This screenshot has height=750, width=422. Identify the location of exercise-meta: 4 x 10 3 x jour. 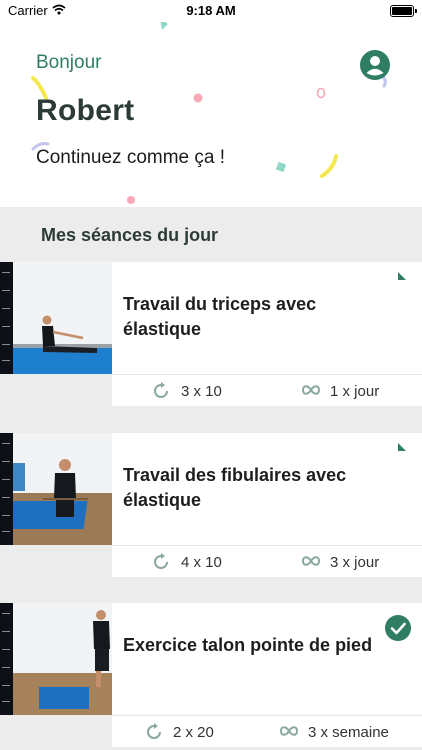
(267, 561).